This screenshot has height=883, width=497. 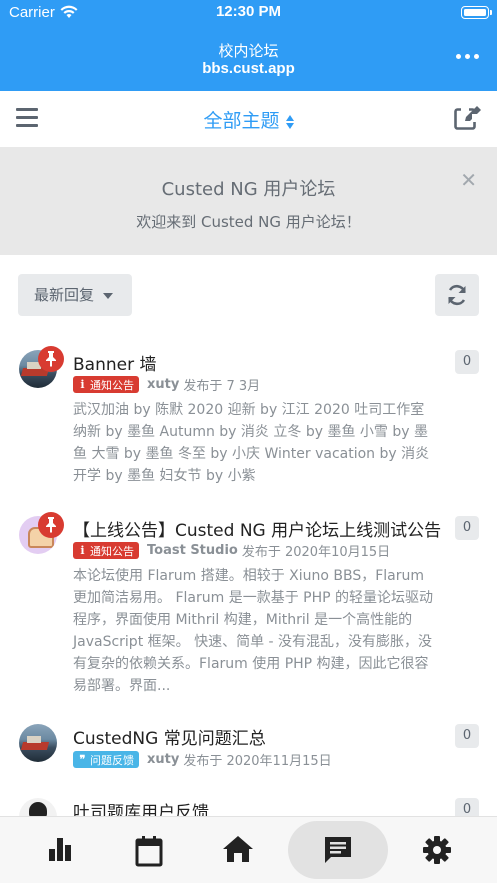 I want to click on topic-filter-label: 全部主题, so click(x=241, y=121).